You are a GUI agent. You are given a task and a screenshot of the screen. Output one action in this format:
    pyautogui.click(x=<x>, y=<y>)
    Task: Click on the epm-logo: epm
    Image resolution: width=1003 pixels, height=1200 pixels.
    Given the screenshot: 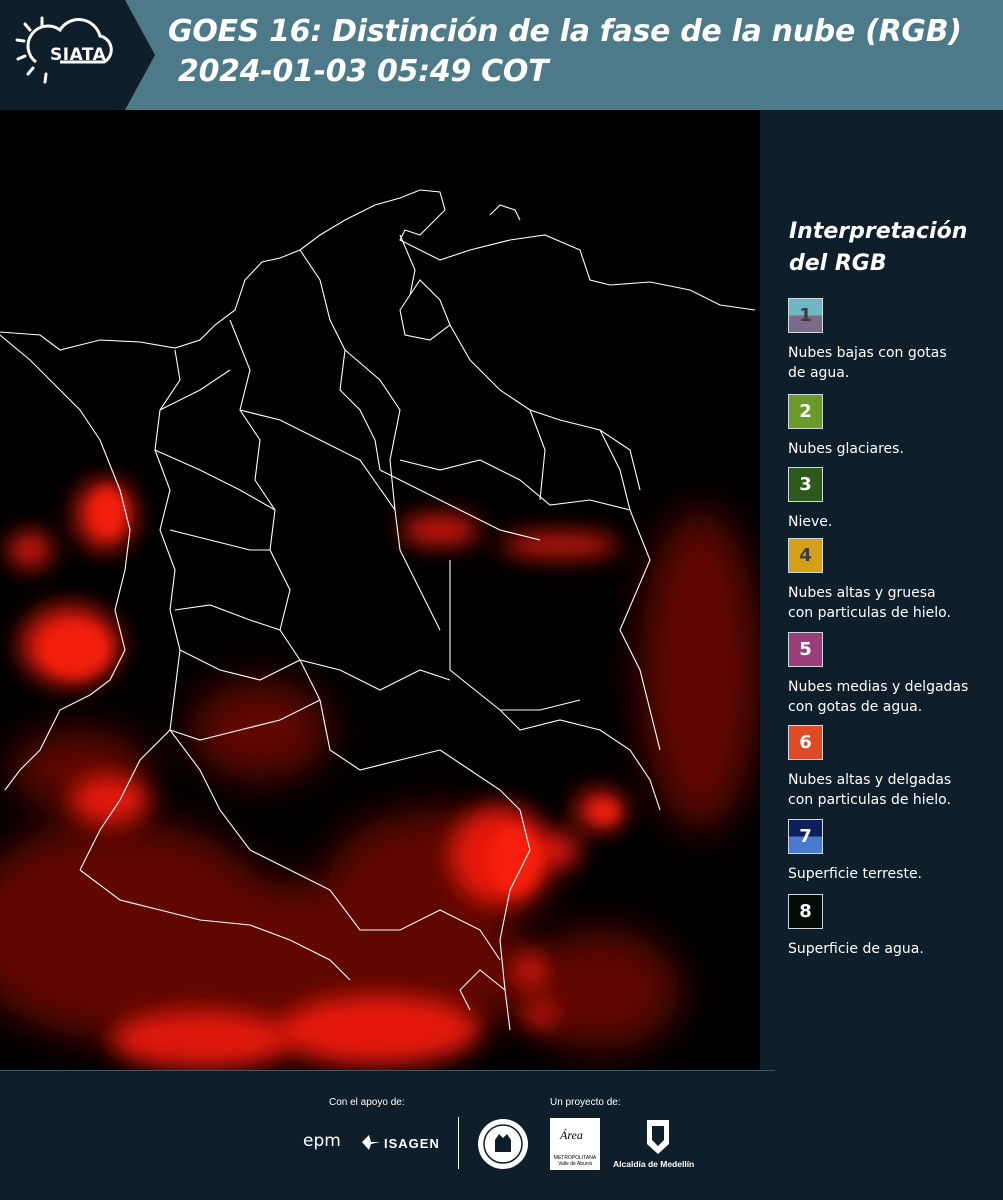 What is the action you would take?
    pyautogui.click(x=322, y=1141)
    